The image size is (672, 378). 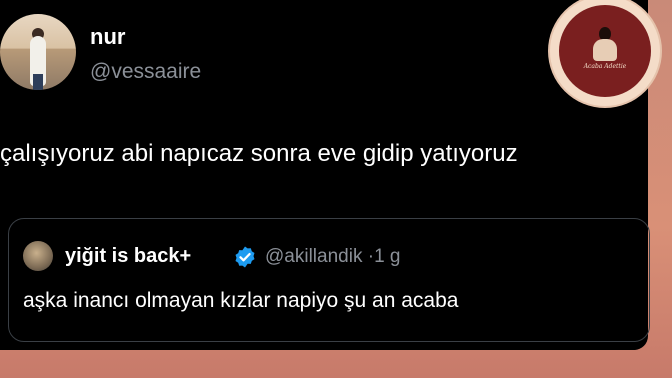 What do you see at coordinates (313, 256) in the screenshot?
I see `quoted-author-handle: @akillandik` at bounding box center [313, 256].